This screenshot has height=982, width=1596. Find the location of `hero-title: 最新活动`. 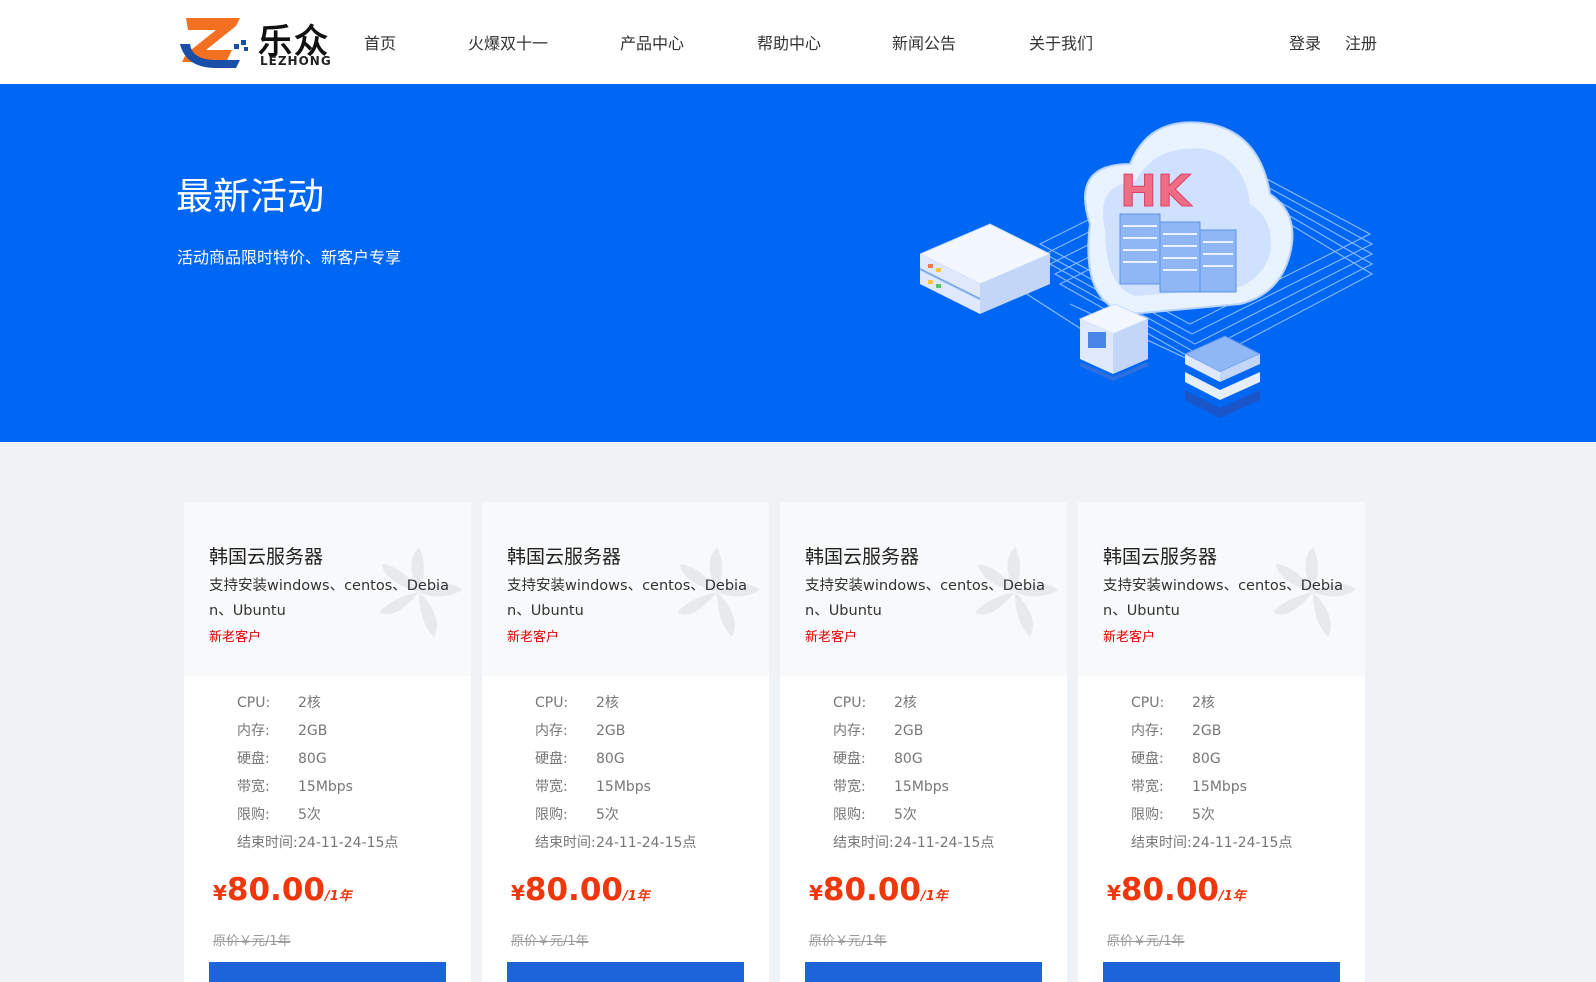

hero-title: 最新活动 is located at coordinates (250, 196).